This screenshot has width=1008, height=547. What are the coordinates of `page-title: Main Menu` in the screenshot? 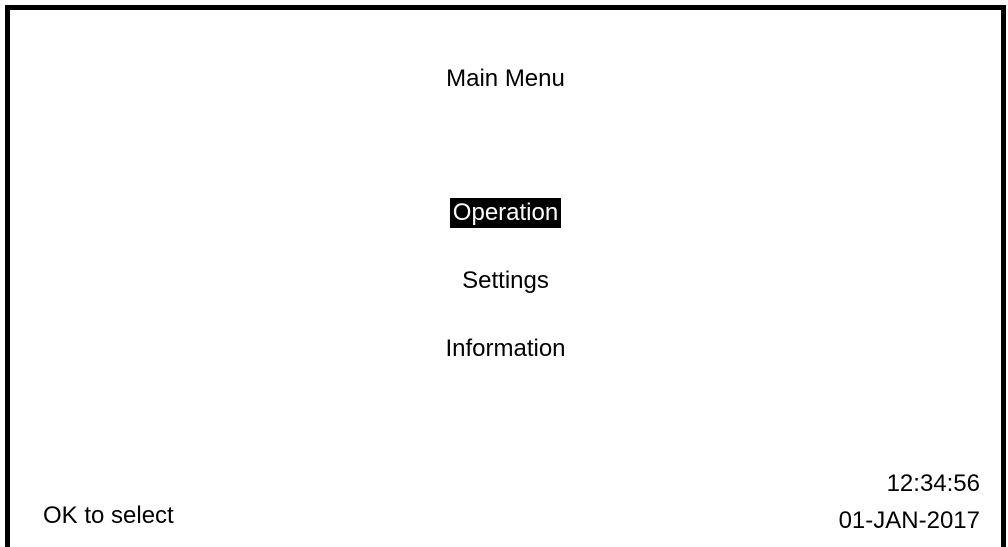 It's located at (505, 78).